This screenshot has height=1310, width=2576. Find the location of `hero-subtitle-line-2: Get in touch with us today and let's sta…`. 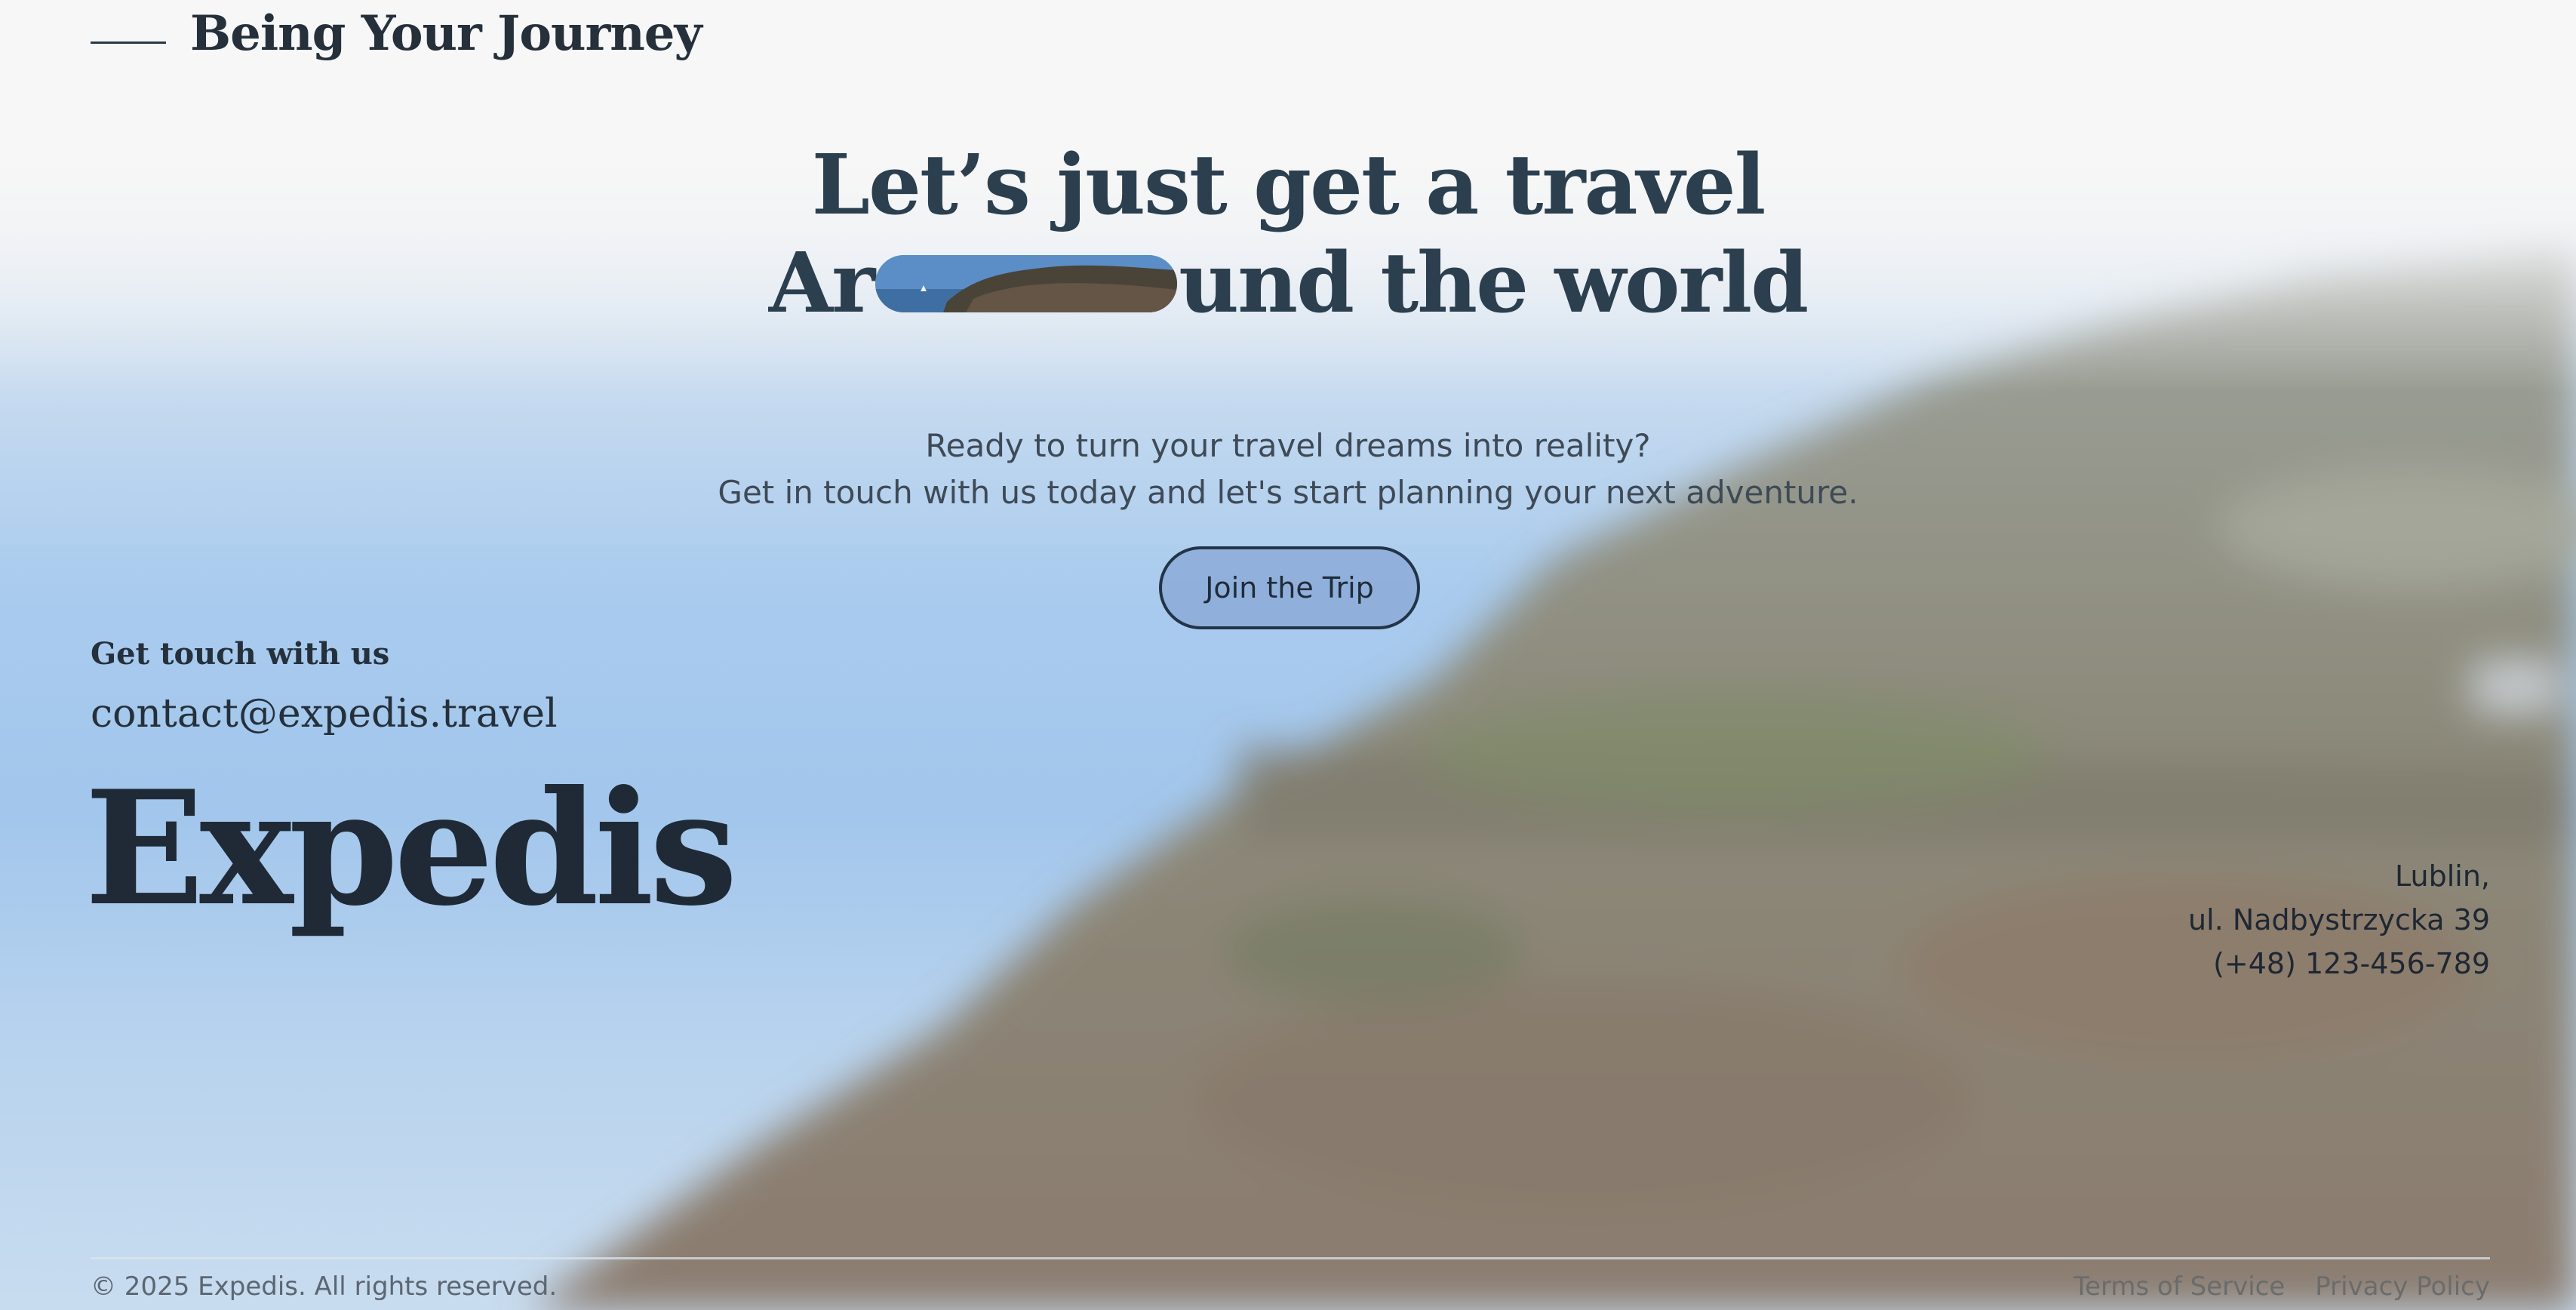

hero-subtitle-line-2: Get in touch with us today and let's sta… is located at coordinates (1288, 492).